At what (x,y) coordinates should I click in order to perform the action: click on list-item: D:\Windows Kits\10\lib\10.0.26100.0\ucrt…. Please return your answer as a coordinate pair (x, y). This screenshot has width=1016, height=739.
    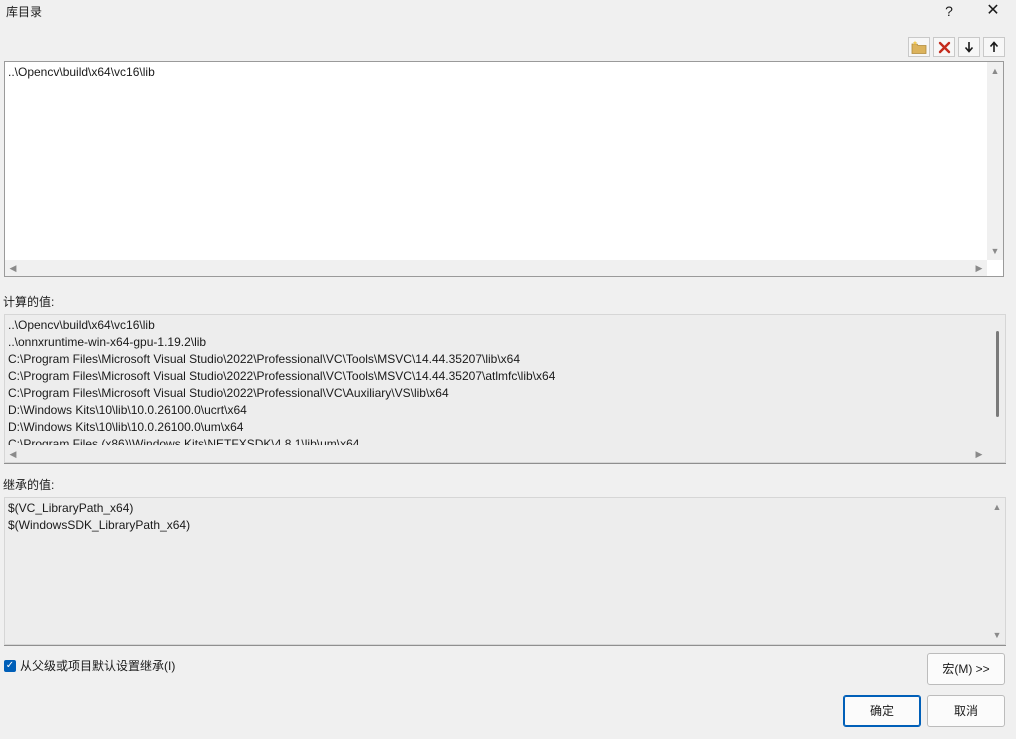
    Looking at the image, I should click on (127, 410).